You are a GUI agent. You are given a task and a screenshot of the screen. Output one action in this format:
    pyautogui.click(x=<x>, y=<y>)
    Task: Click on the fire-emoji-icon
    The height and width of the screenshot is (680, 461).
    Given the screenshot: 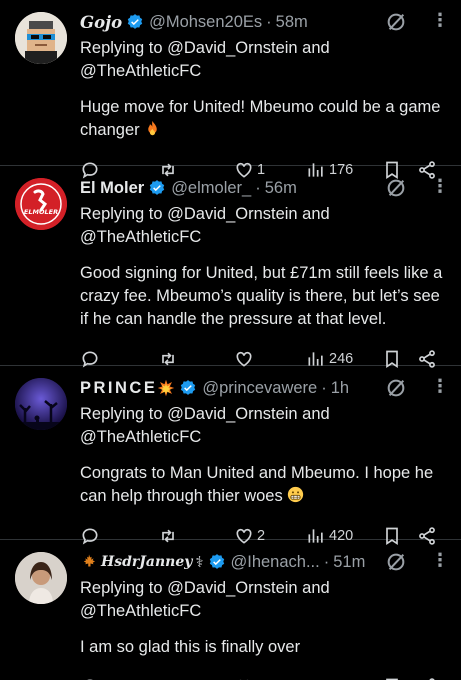 What is the action you would take?
    pyautogui.click(x=152, y=128)
    